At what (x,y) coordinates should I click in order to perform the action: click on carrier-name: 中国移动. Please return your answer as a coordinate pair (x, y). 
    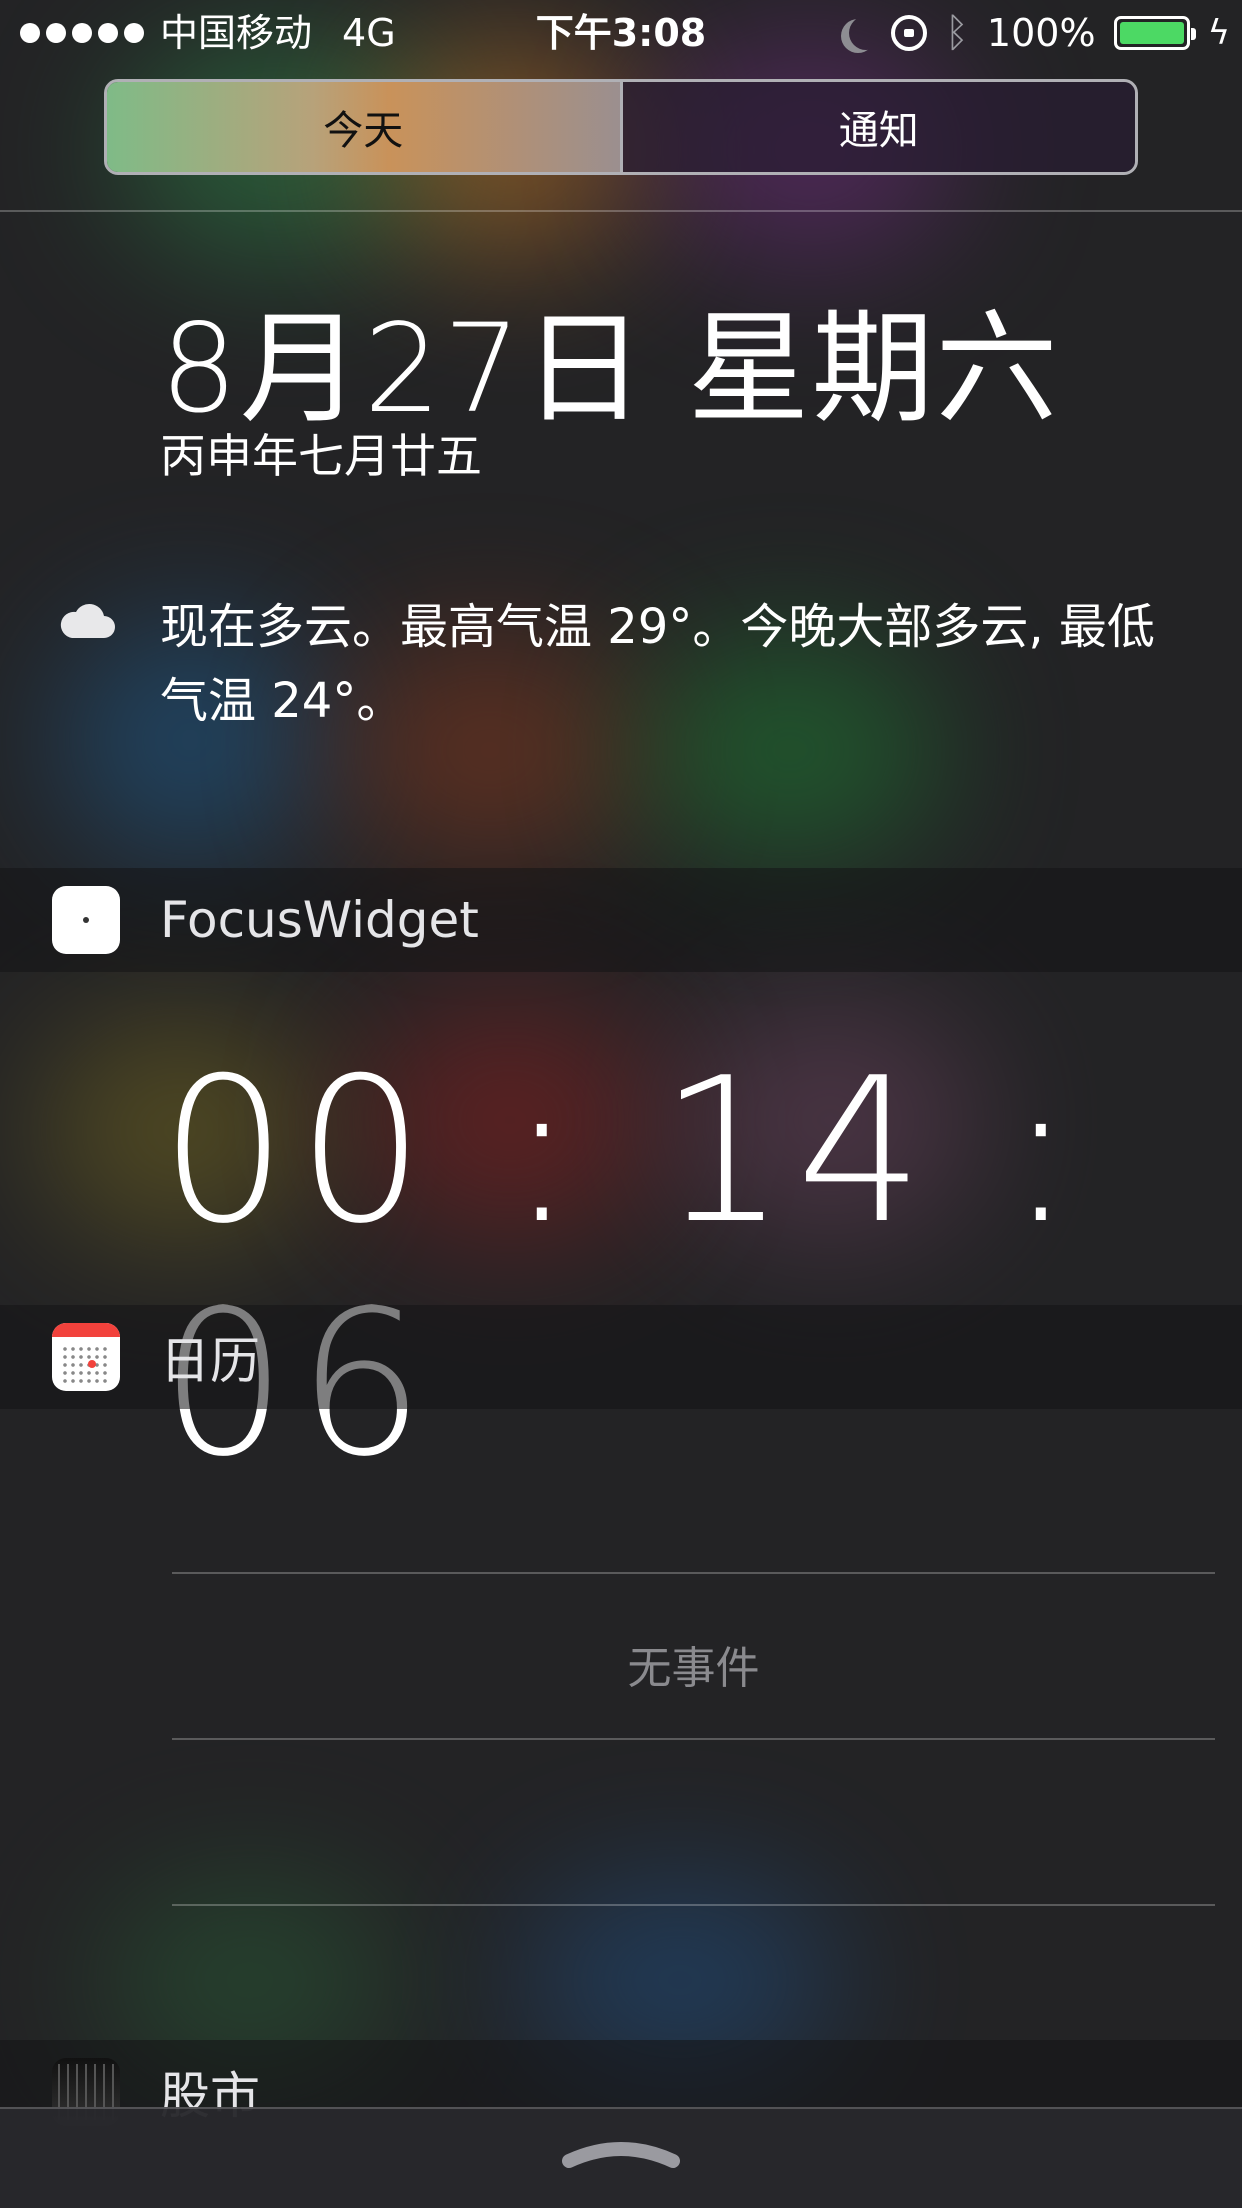
    Looking at the image, I should click on (236, 33).